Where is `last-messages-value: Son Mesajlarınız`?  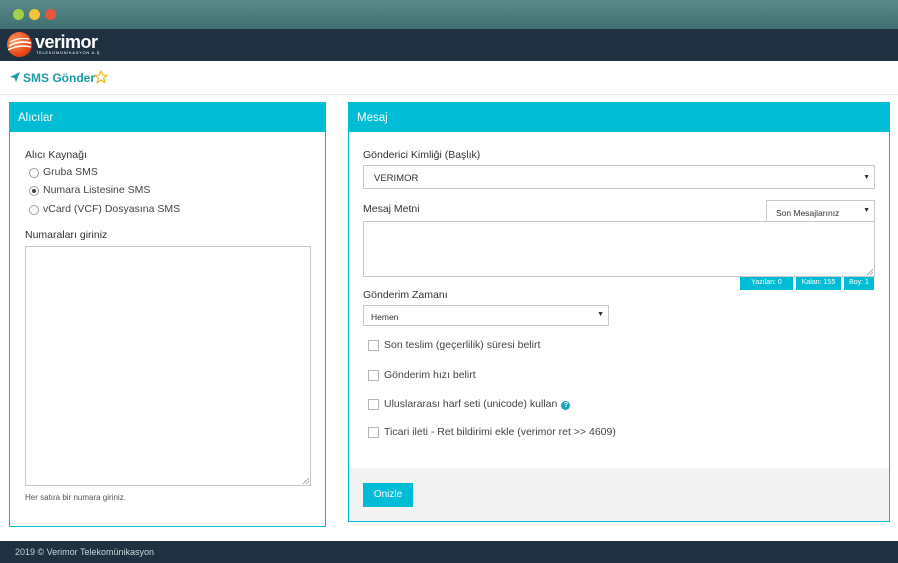 last-messages-value: Son Mesajlarınız is located at coordinates (808, 213).